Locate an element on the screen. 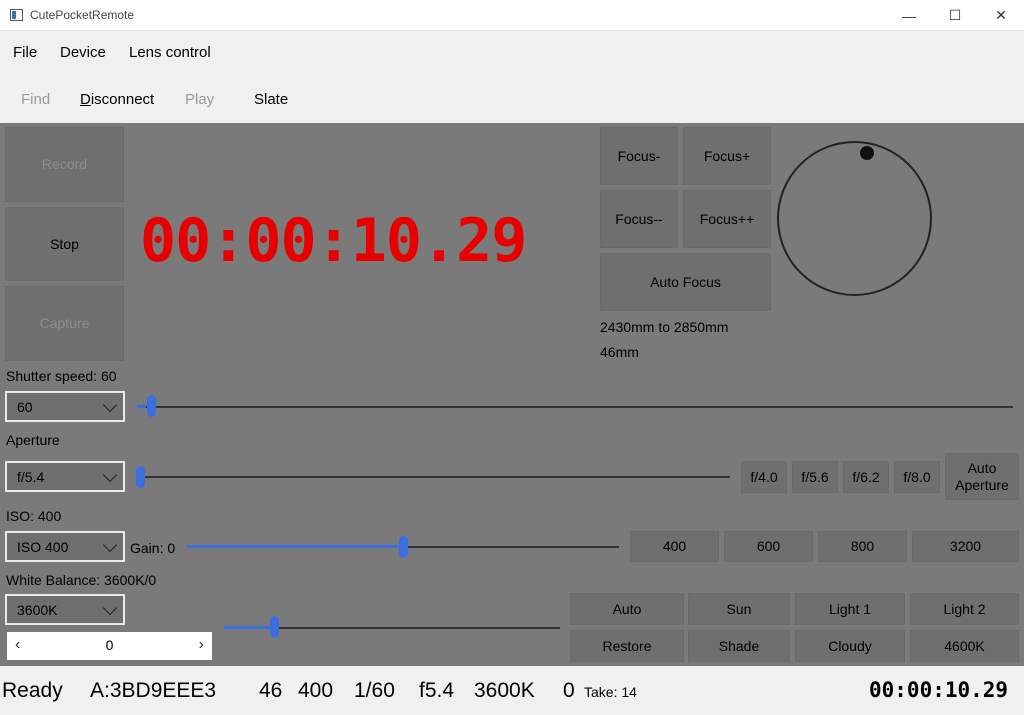 This screenshot has width=1024, height=715. shutter-slider-handle is located at coordinates (151, 406).